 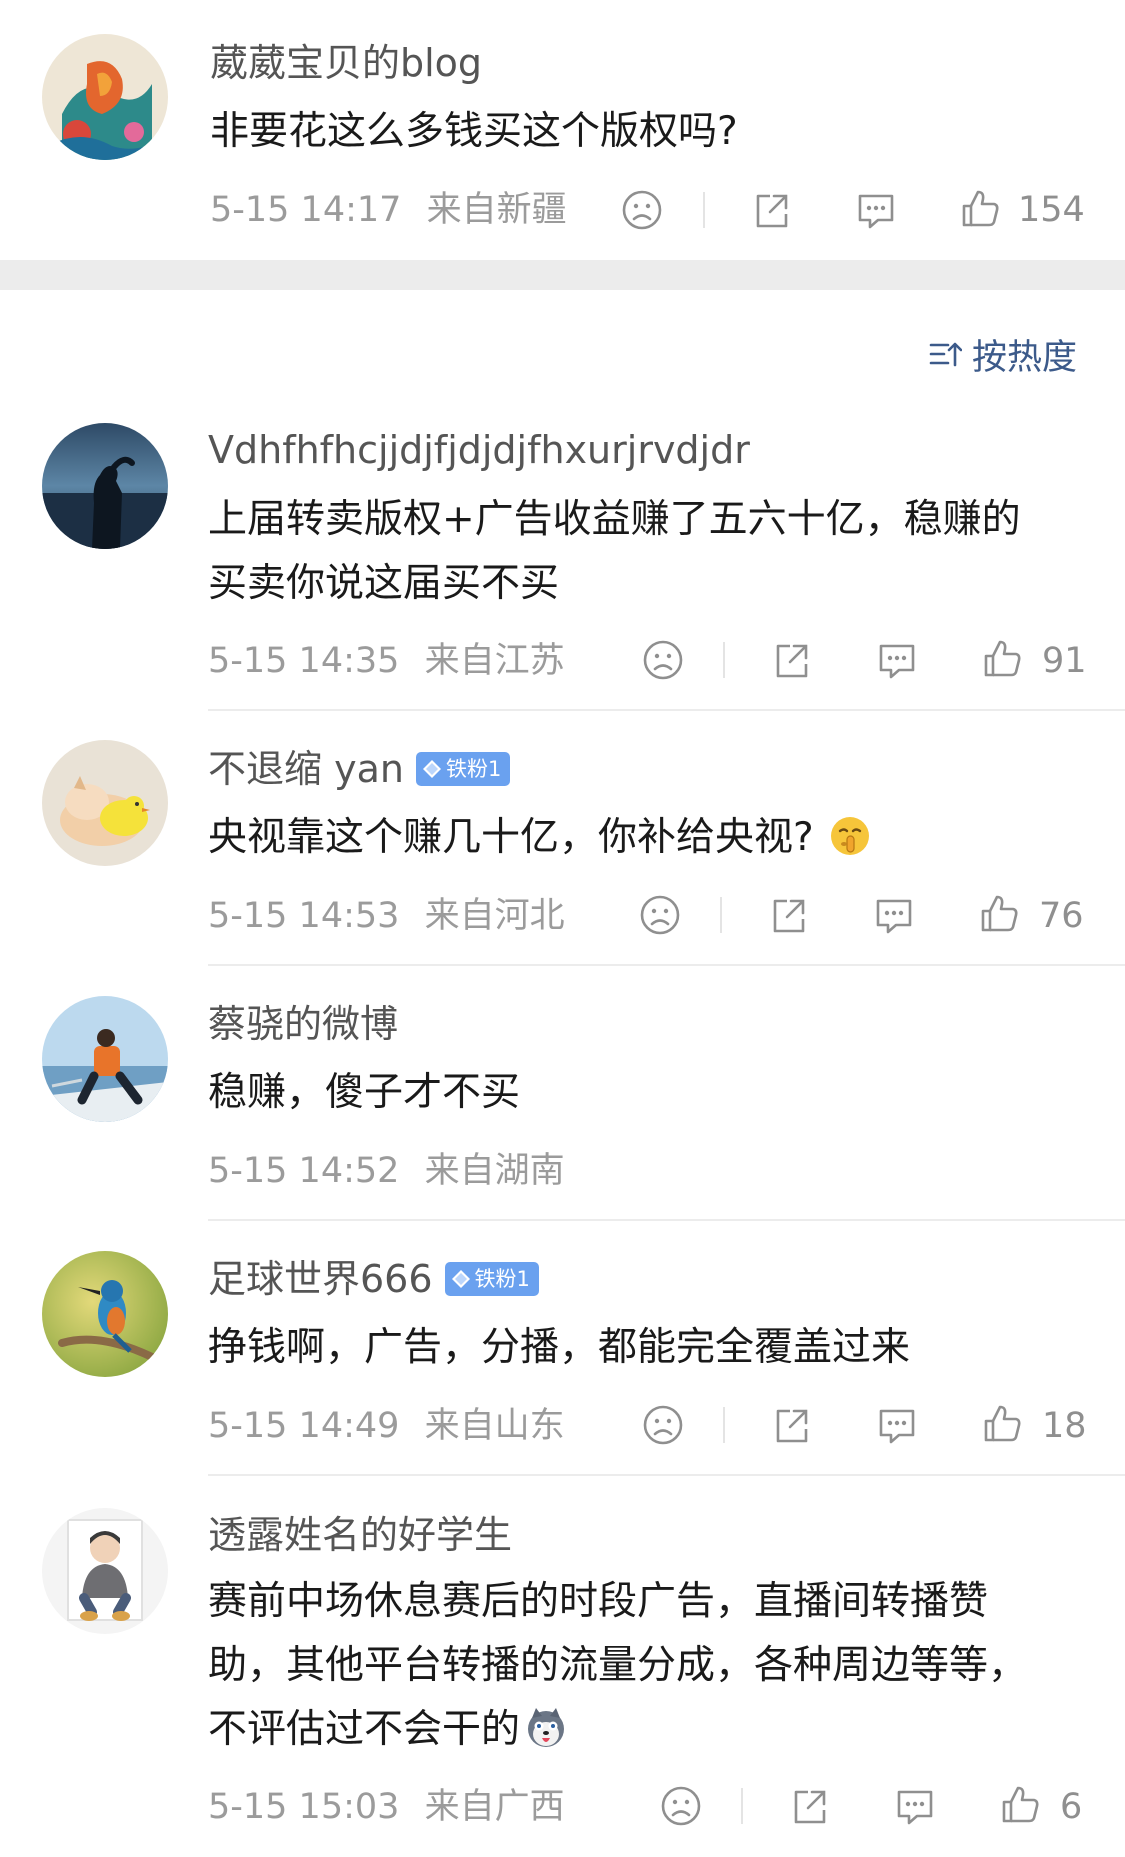 I want to click on comment-meta: 5-15 14:52 来自湖南, so click(x=386, y=1171).